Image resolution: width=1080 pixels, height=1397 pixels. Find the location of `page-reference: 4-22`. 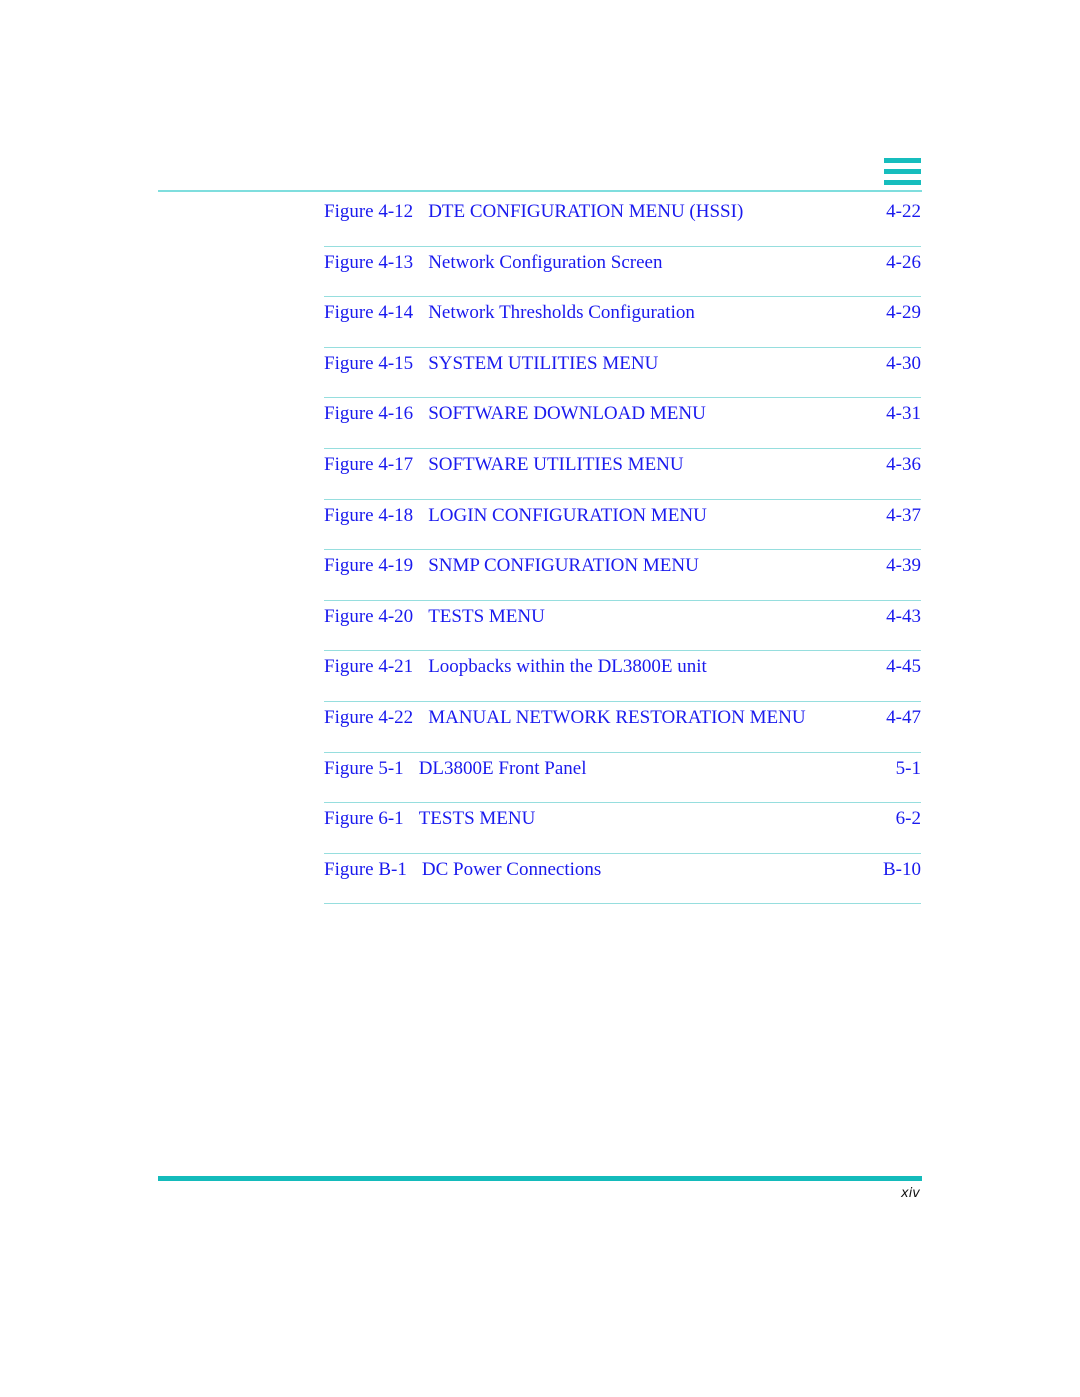

page-reference: 4-22 is located at coordinates (903, 212).